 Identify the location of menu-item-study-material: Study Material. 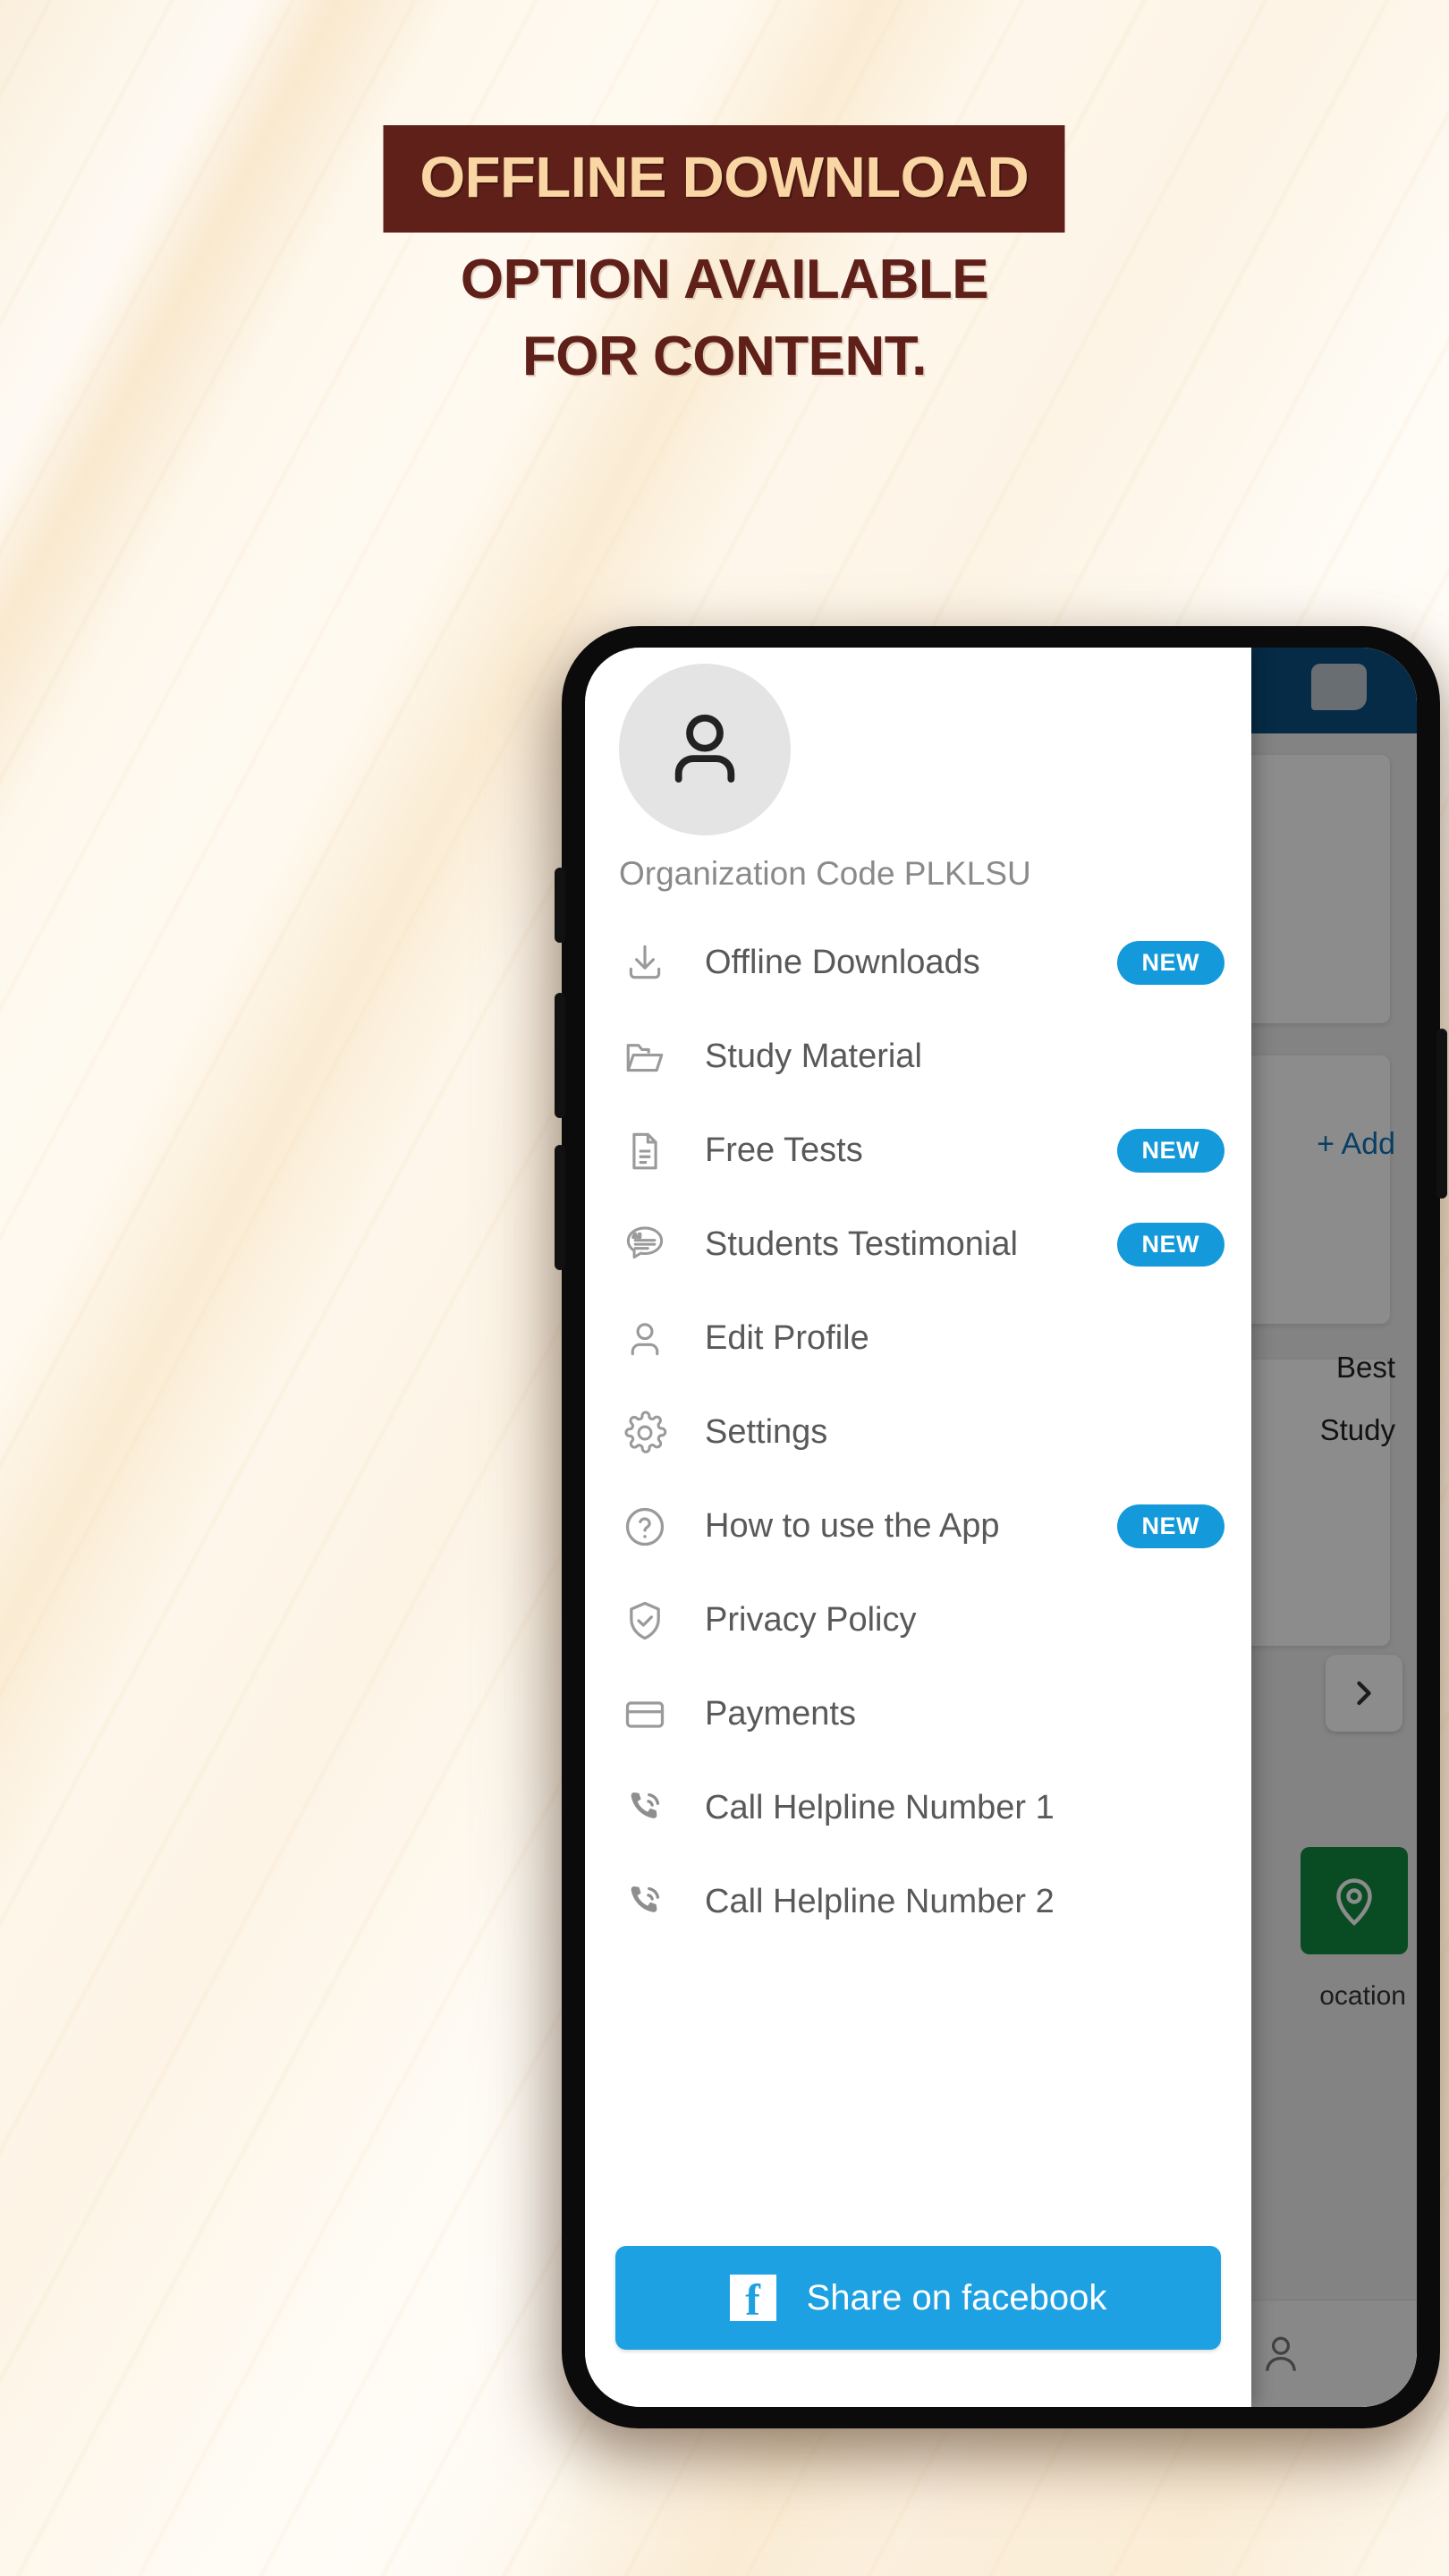
(918, 1057).